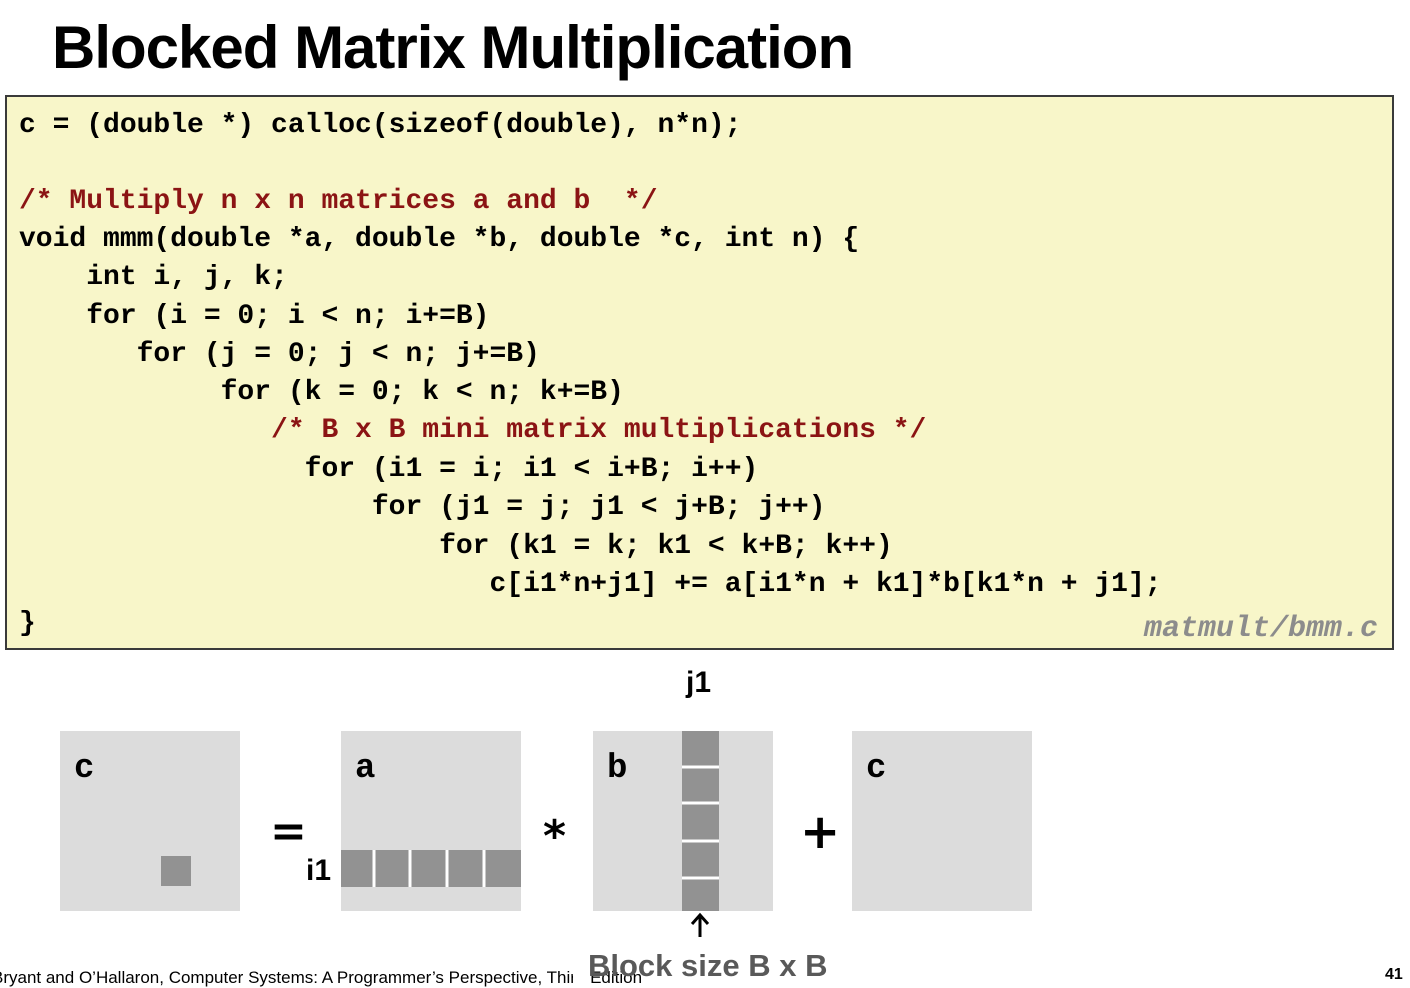 The image size is (1410, 988). Describe the element at coordinates (617, 769) in the screenshot. I see `matrix-label: b` at that location.